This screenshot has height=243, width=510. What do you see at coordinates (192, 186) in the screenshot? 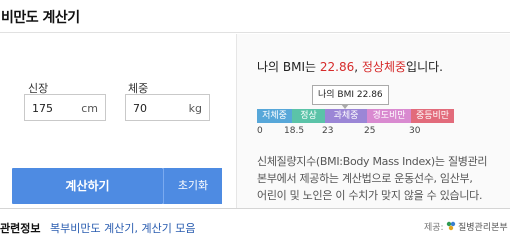
I see `reset-button: 초기화` at bounding box center [192, 186].